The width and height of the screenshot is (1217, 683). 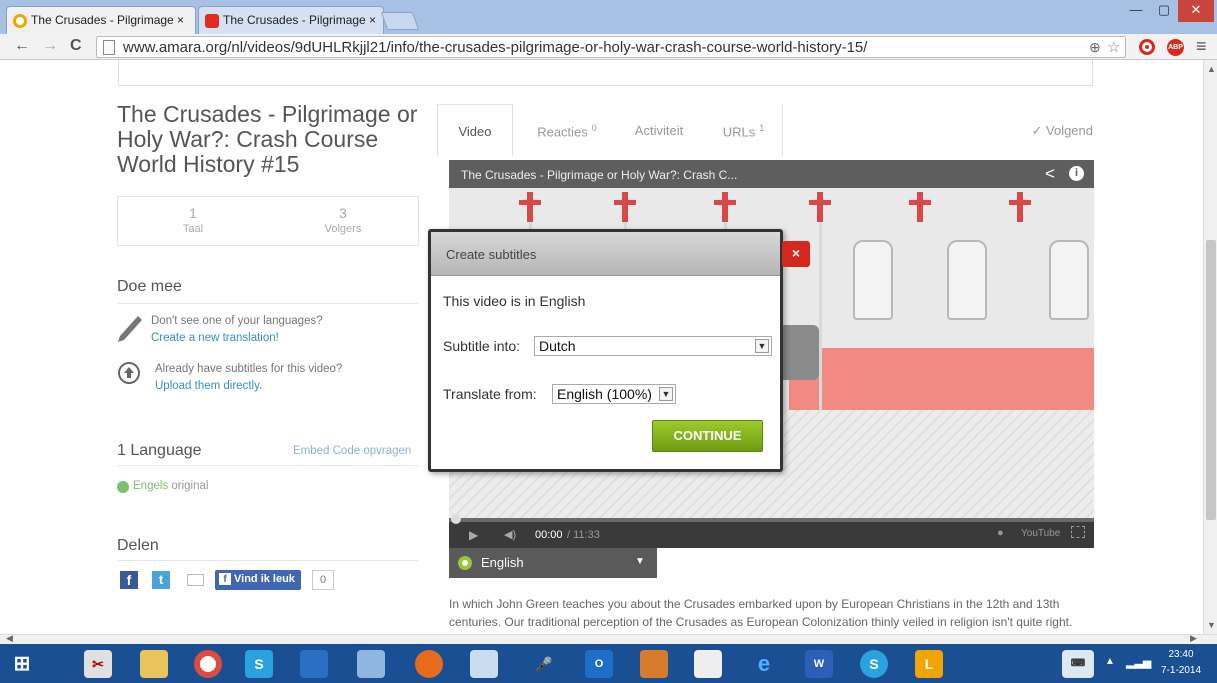 I want to click on remote-desktop-icon, so click(x=314, y=664).